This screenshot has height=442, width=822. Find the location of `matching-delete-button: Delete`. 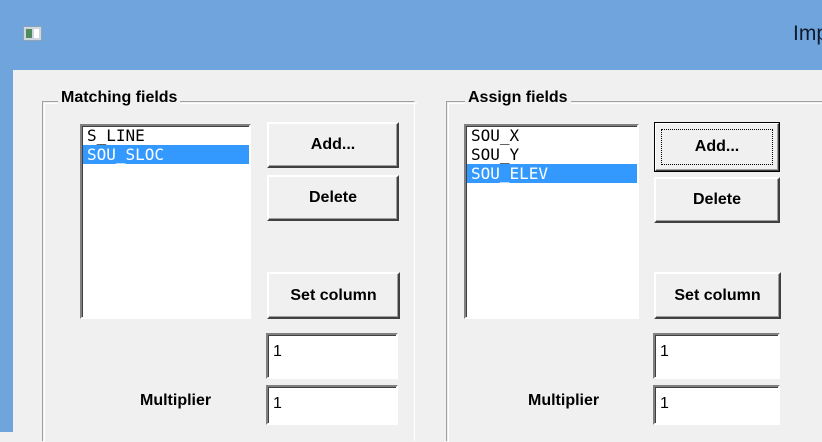

matching-delete-button: Delete is located at coordinates (333, 198).